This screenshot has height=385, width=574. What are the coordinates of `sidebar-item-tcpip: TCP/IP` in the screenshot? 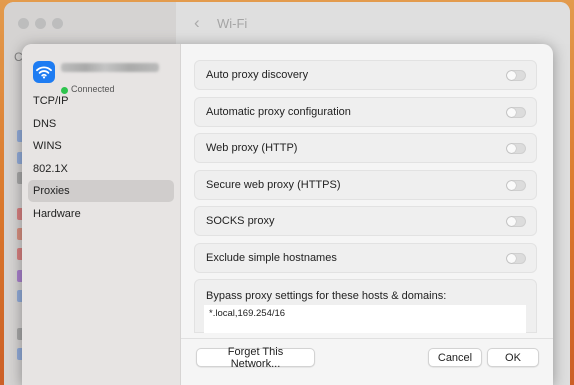 It's located at (101, 101).